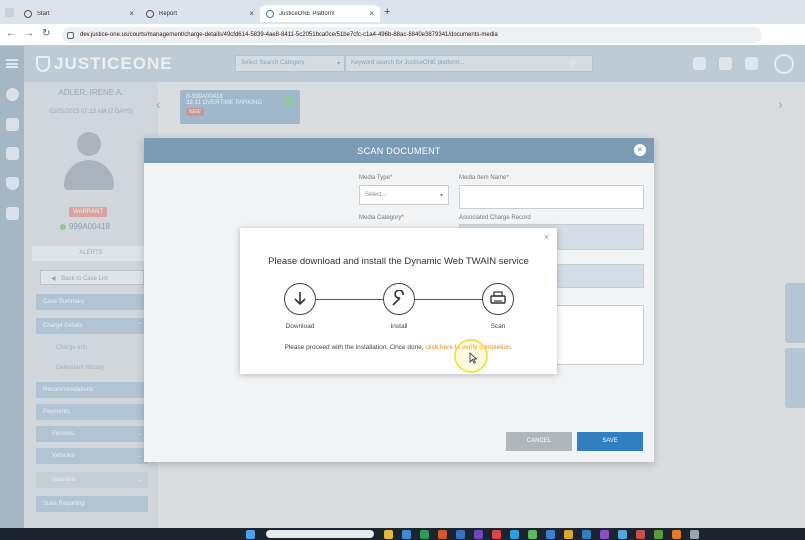 The image size is (805, 540). Describe the element at coordinates (551, 197) in the screenshot. I see `media-item-name-input` at that location.